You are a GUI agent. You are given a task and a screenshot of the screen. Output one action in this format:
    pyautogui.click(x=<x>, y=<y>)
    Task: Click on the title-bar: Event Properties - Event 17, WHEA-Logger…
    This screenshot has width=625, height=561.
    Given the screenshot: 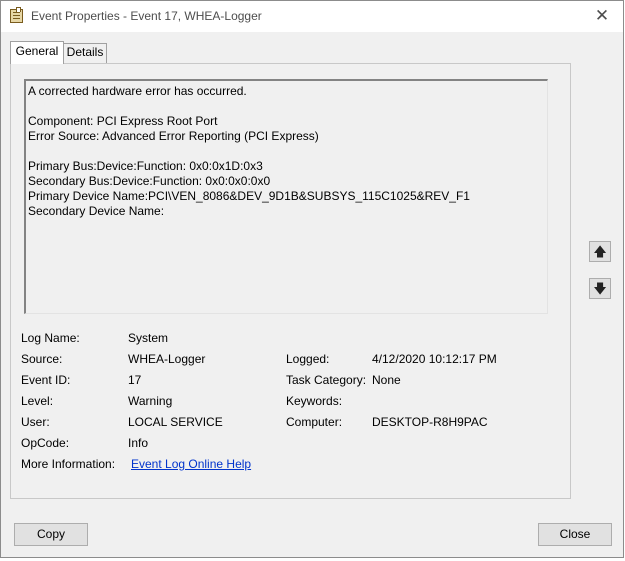 What is the action you would take?
    pyautogui.click(x=312, y=16)
    